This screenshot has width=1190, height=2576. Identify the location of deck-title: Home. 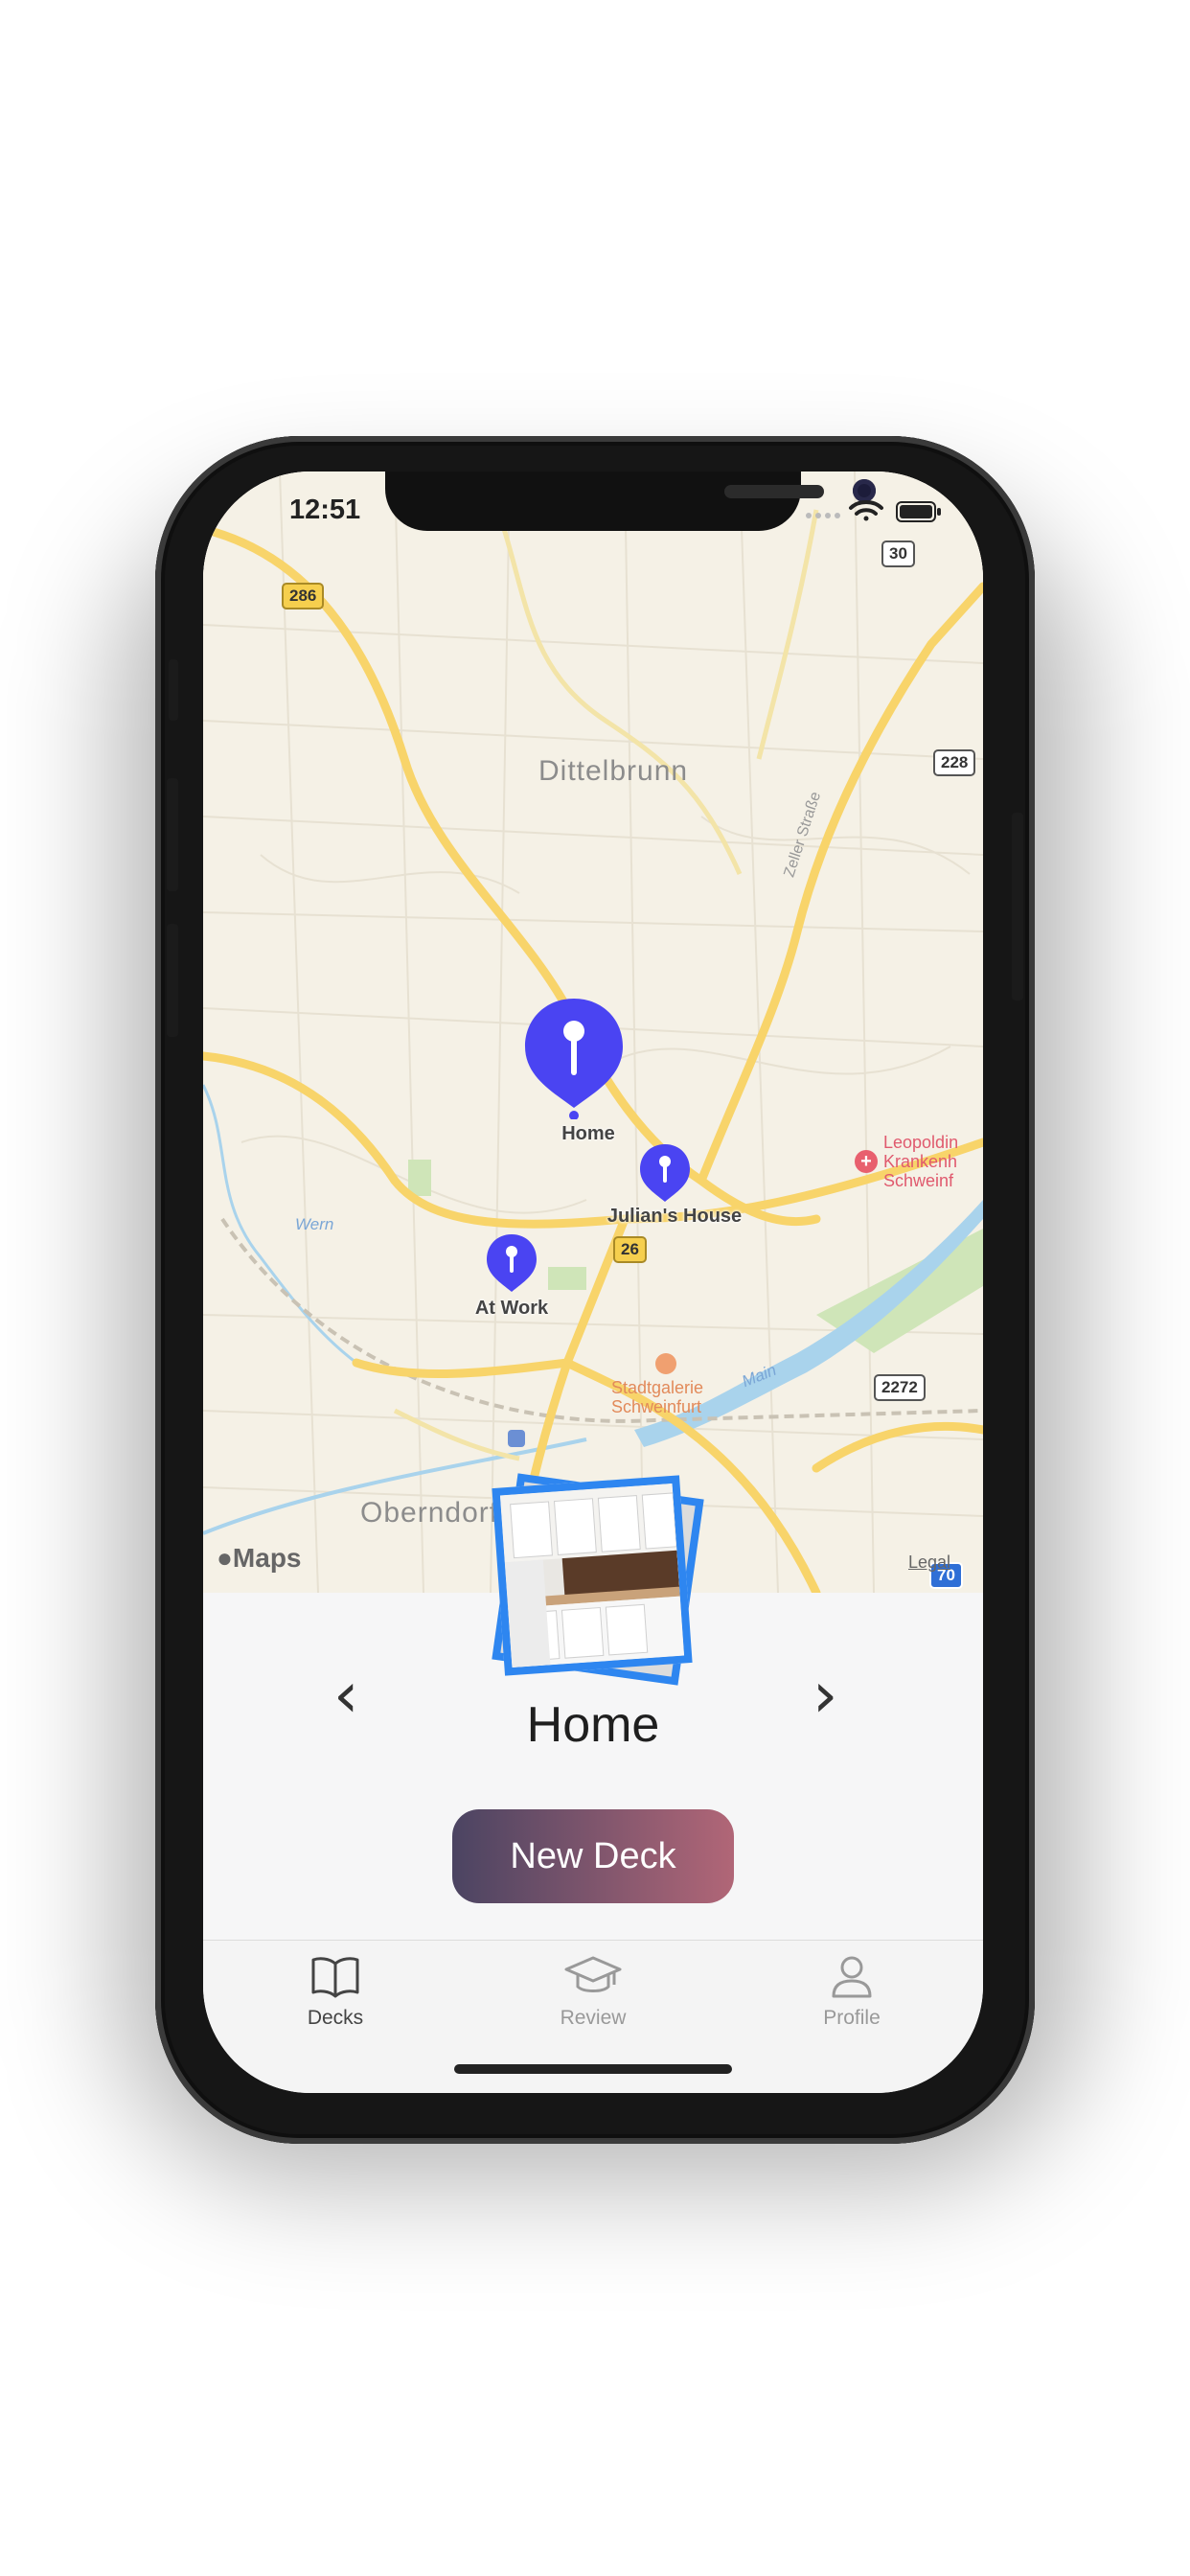
(593, 1725).